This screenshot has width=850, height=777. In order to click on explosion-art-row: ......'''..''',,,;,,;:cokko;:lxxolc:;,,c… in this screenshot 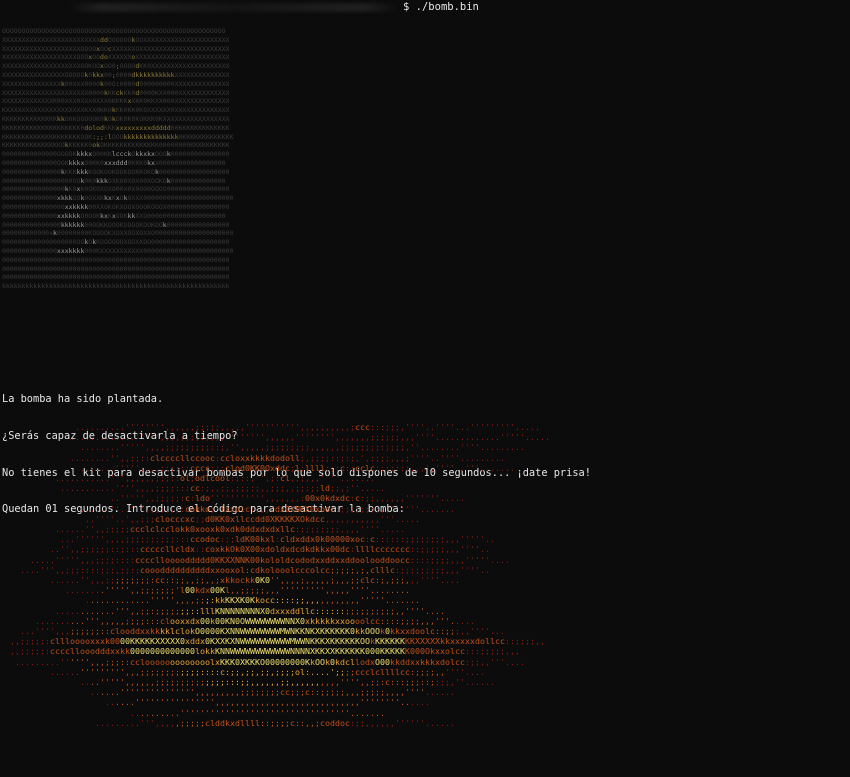, I will do `click(265, 508)`.